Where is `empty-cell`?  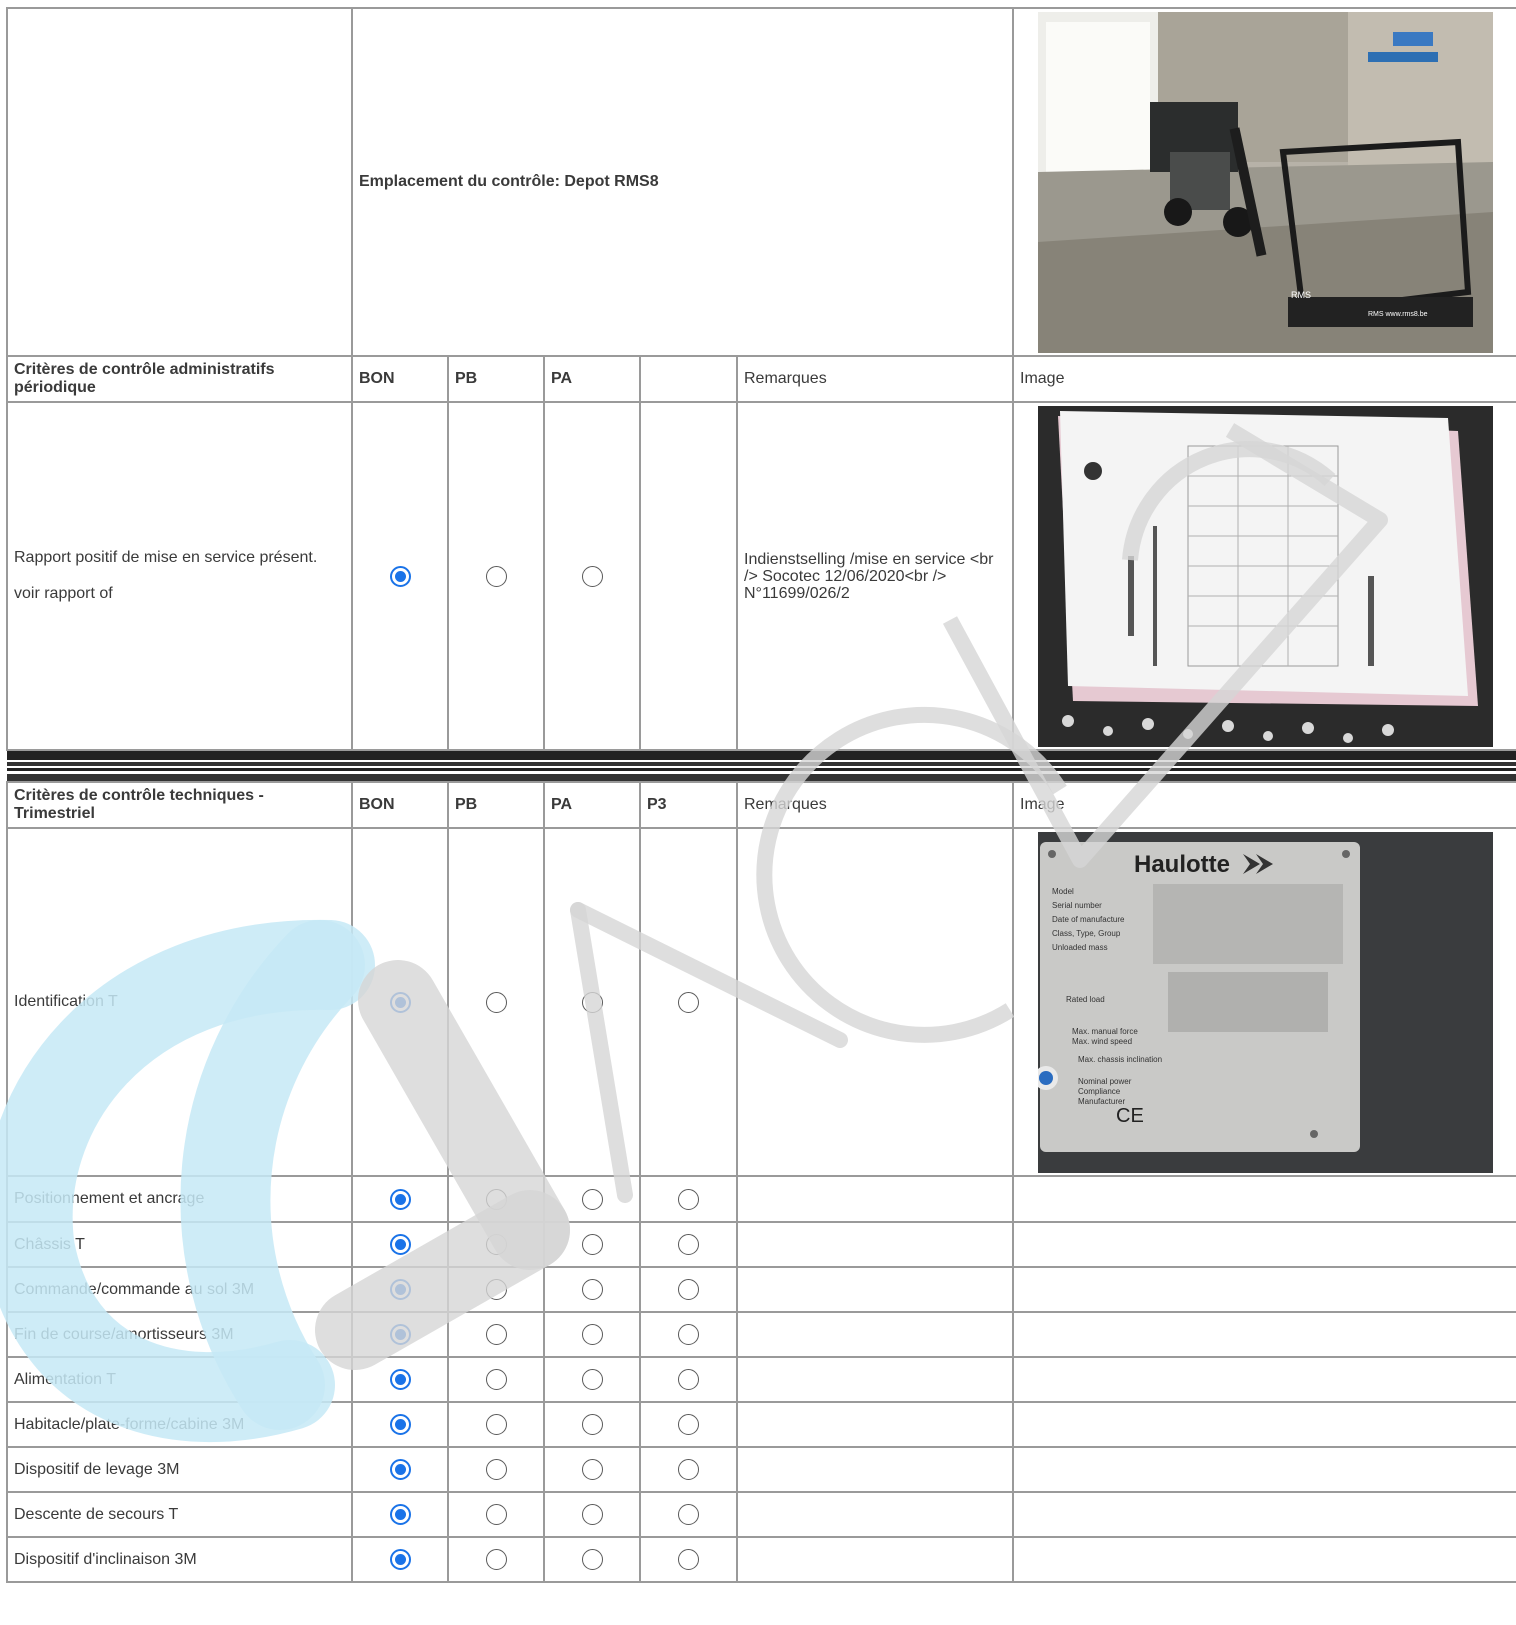 empty-cell is located at coordinates (179, 182).